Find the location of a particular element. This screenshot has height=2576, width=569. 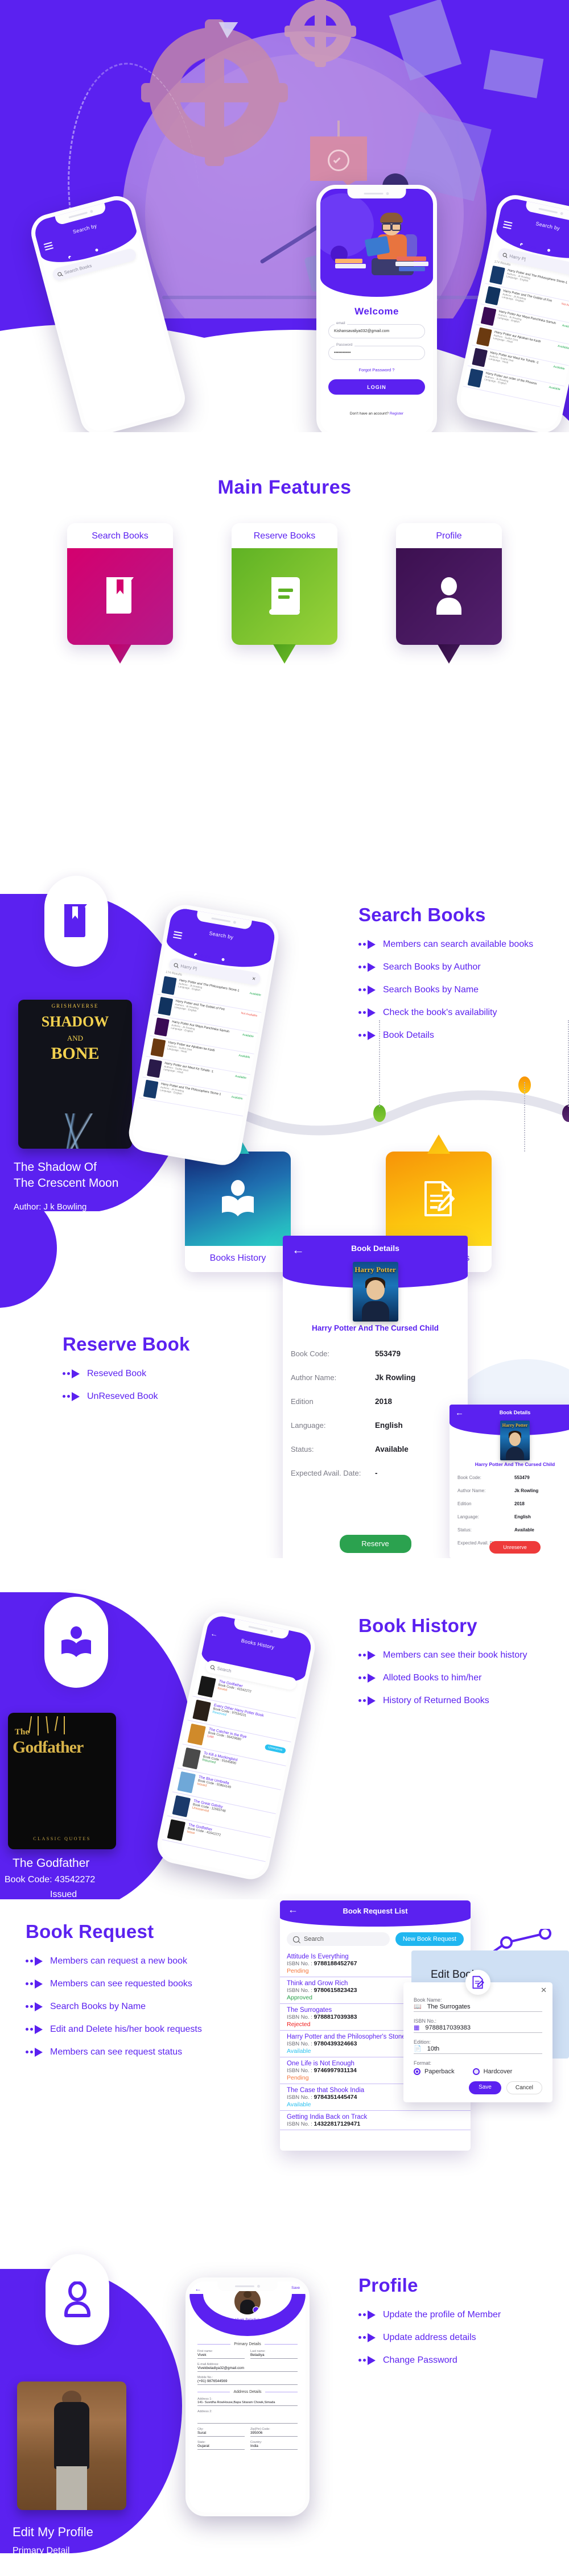

avatar is located at coordinates (247, 2301).